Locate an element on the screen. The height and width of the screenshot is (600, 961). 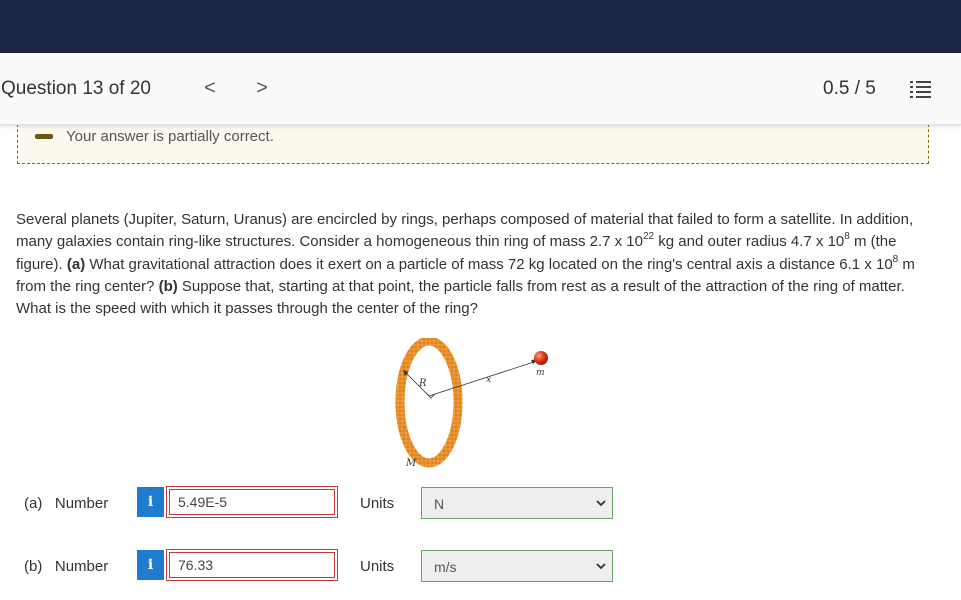
ring-figure: R x m M is located at coordinates (475, 404).